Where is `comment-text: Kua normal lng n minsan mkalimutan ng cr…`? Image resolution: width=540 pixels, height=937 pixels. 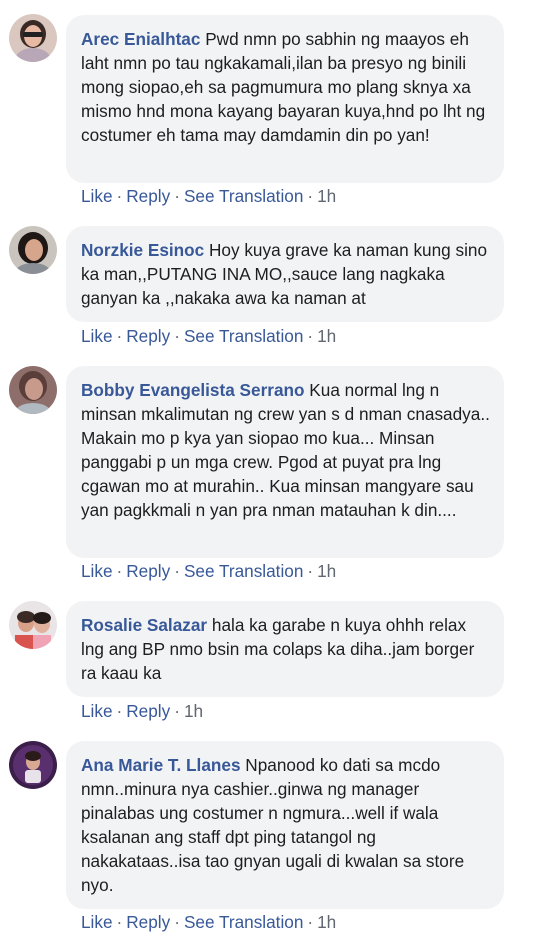 comment-text: Kua normal lng n minsan mkalimutan ng cr… is located at coordinates (285, 450).